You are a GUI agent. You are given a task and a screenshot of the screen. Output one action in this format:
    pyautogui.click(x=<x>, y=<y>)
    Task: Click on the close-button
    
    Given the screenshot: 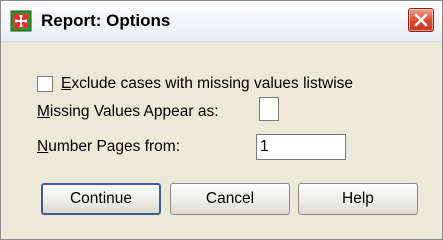 What is the action you would take?
    pyautogui.click(x=421, y=20)
    